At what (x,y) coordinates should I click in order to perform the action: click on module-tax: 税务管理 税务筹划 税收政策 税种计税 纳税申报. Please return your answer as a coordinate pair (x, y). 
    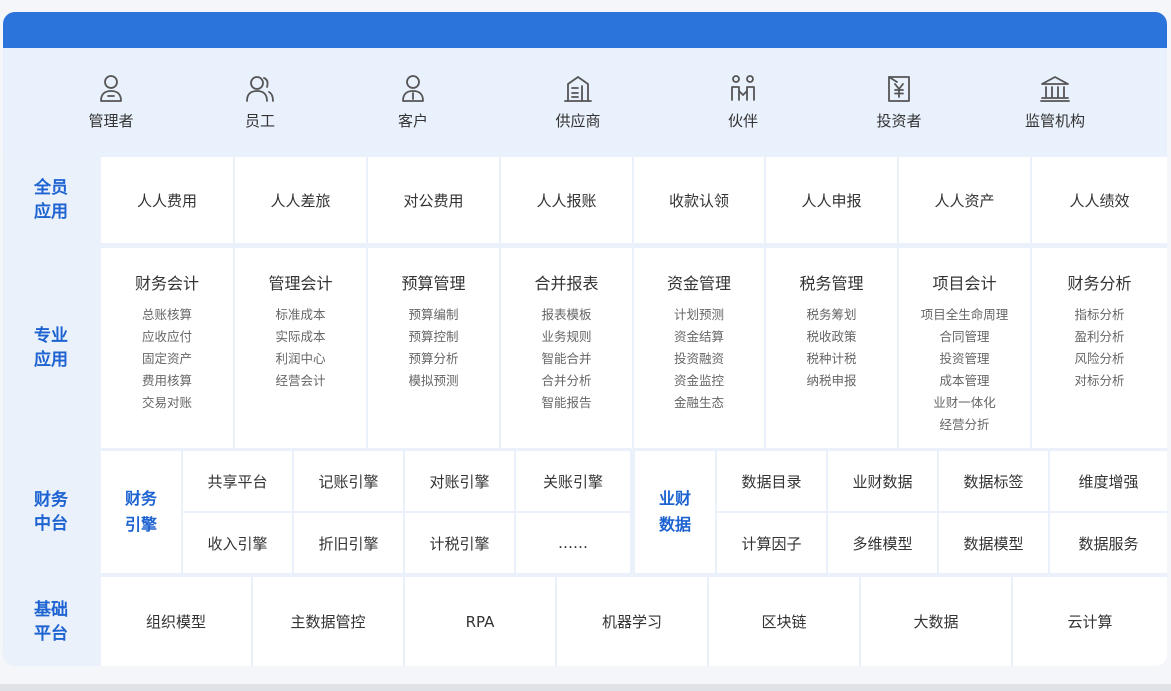
    Looking at the image, I should click on (831, 348).